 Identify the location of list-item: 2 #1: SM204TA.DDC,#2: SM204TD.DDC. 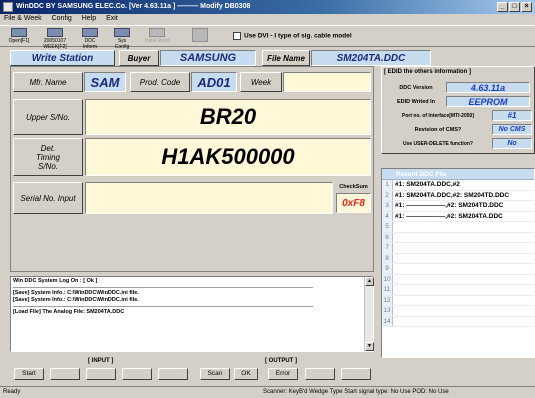
(458, 195).